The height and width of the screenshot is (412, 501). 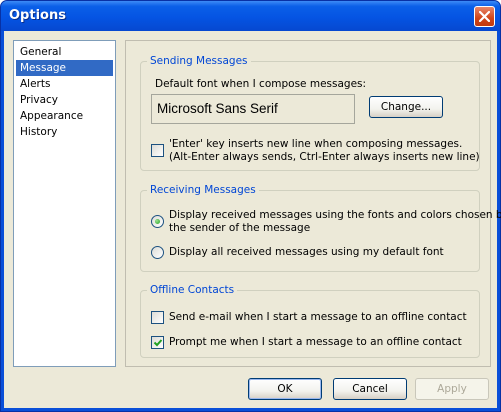 I want to click on default-font-label: Default font when I compose messages:, so click(x=261, y=84).